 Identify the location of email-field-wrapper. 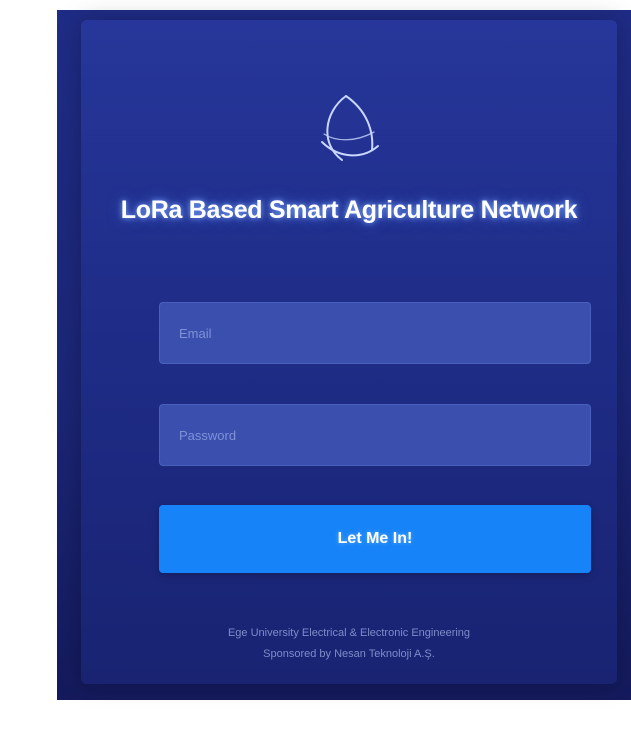
(375, 333).